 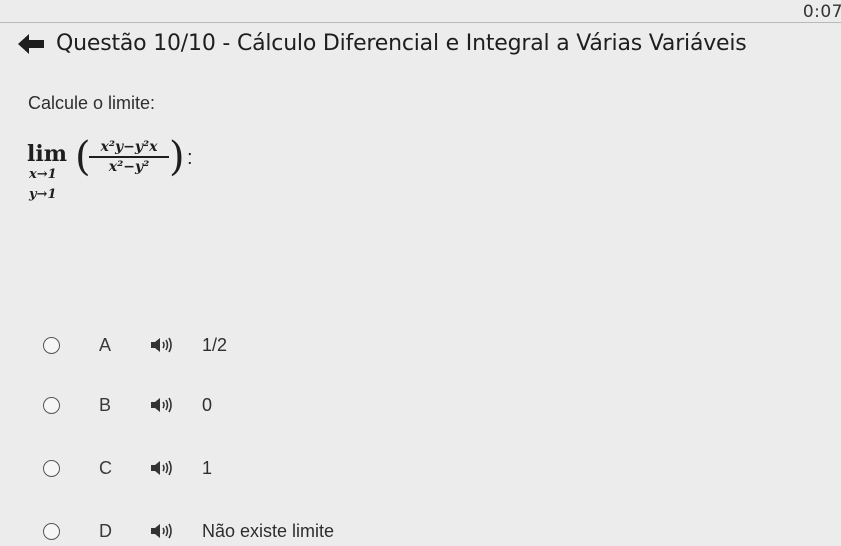 What do you see at coordinates (287, 405) in the screenshot?
I see `option-b: B 0` at bounding box center [287, 405].